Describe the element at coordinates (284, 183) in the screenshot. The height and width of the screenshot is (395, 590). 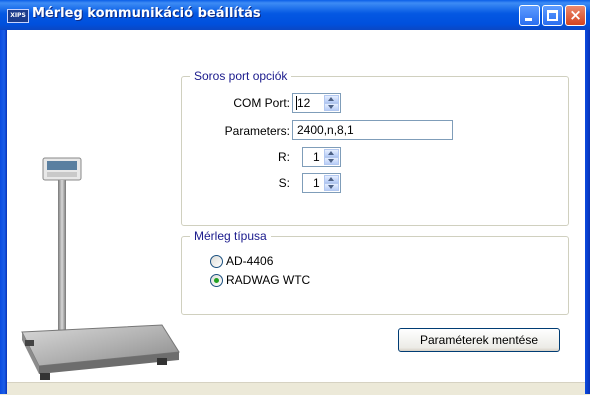
I see `s-label: S:` at that location.